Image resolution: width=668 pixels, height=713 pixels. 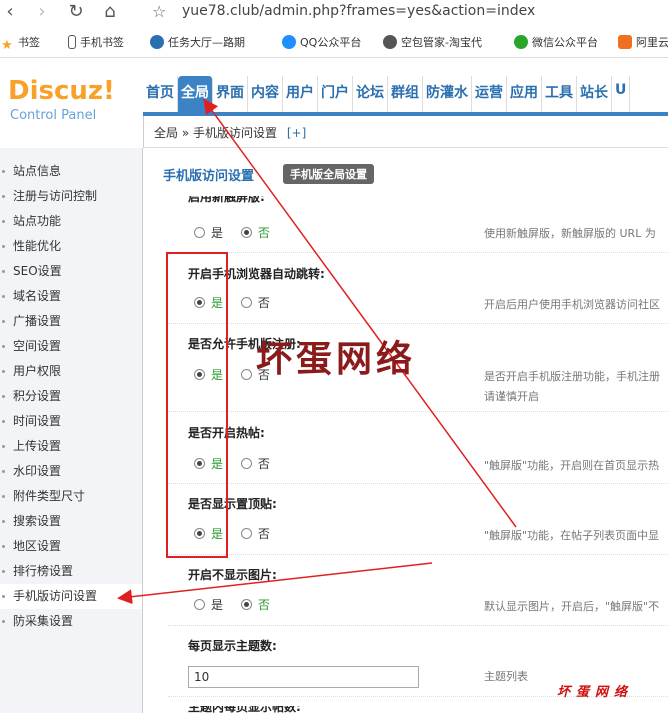 What do you see at coordinates (432, 42) in the screenshot?
I see `bookmark-item: 空包管家-淘宝代` at bounding box center [432, 42].